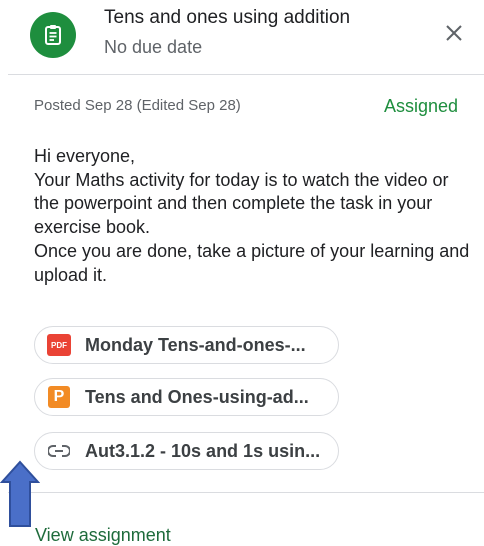 The height and width of the screenshot is (546, 484). What do you see at coordinates (20, 493) in the screenshot?
I see `pointer-arrow-icon` at bounding box center [20, 493].